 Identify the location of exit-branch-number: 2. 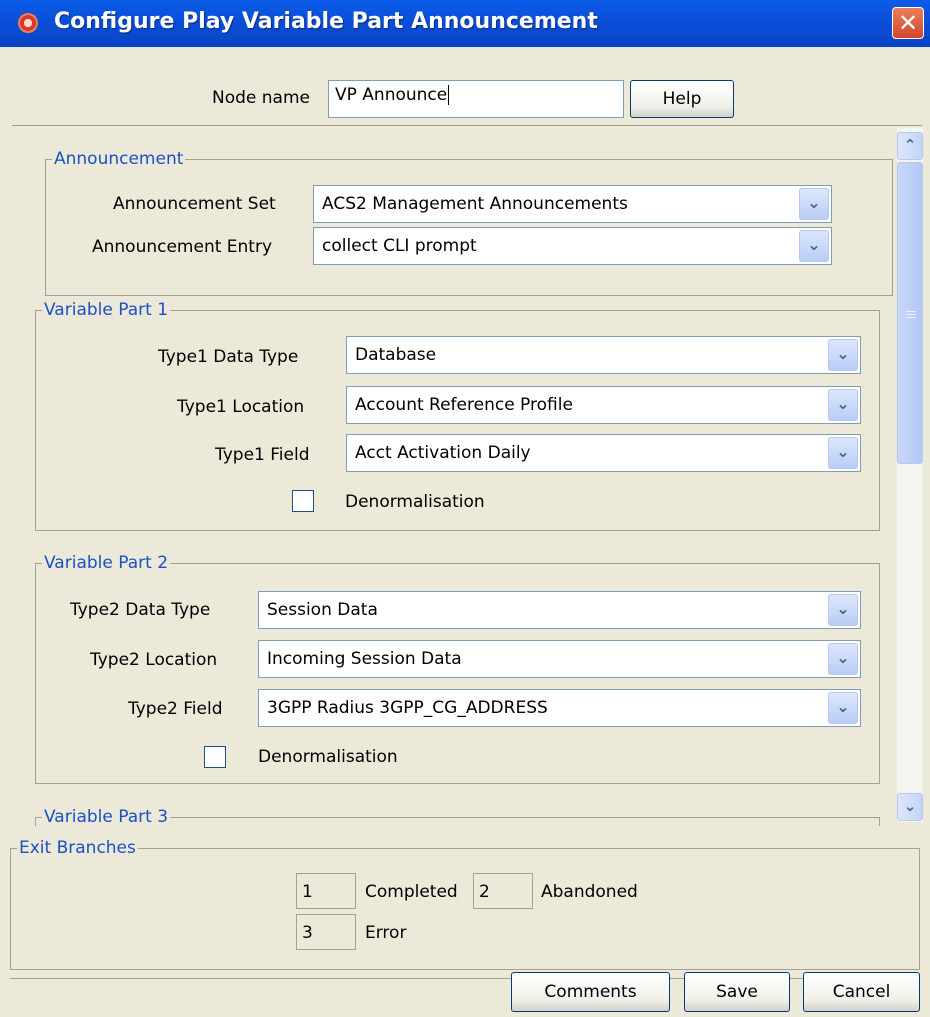
(484, 892).